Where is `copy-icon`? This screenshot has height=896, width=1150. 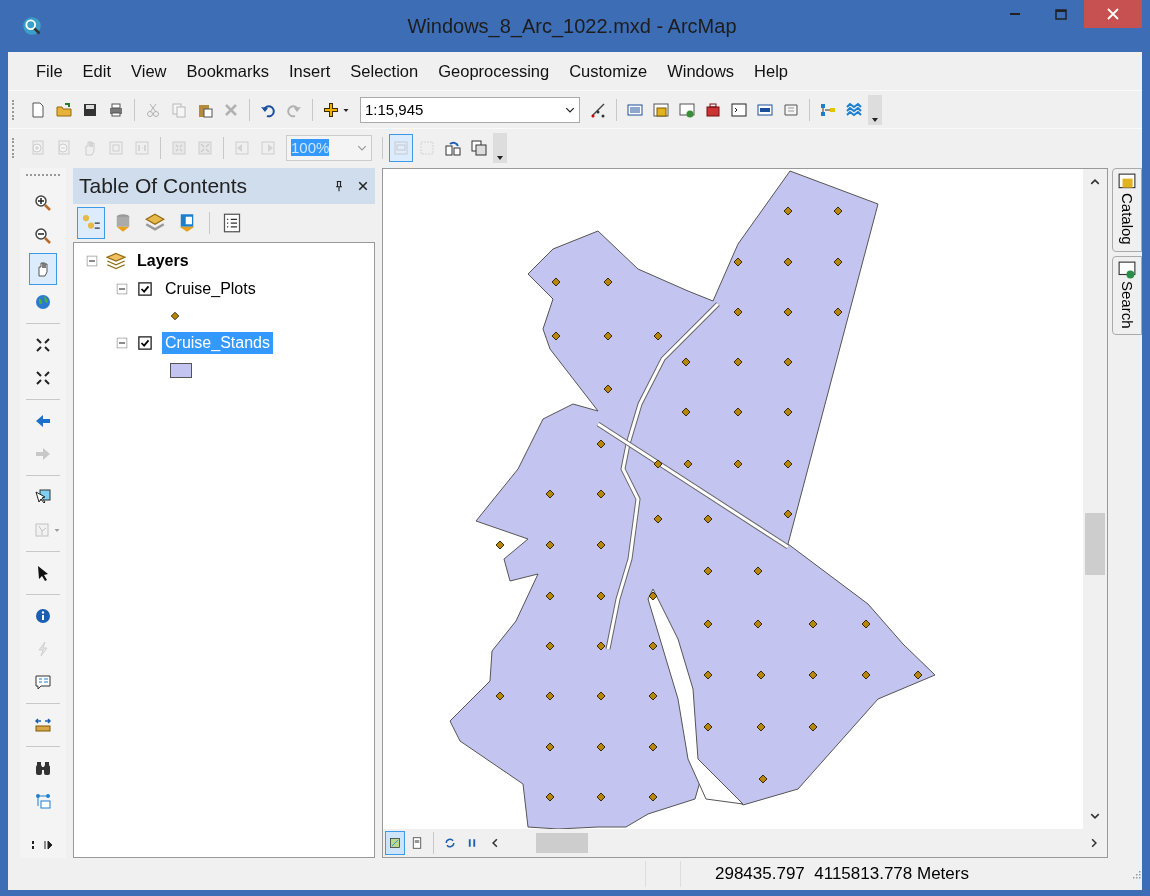
copy-icon is located at coordinates (179, 109).